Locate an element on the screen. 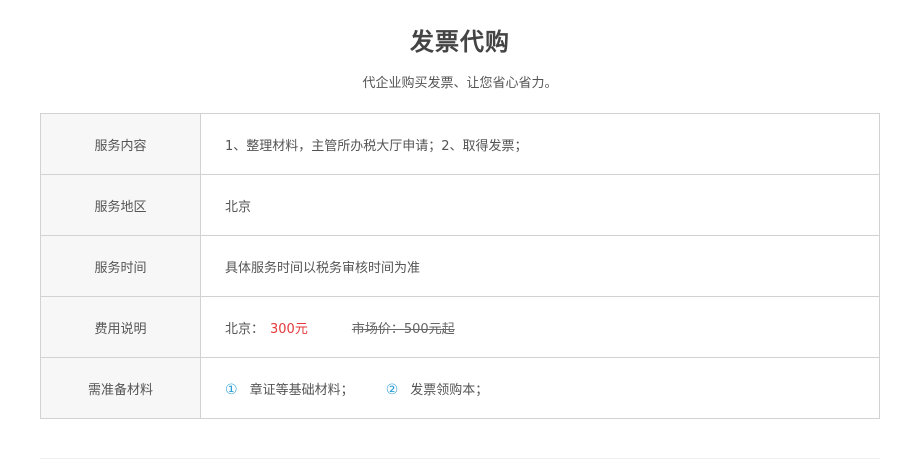  row-value-content: 1、整理材料，主管所办税大厅申请；2、取得发票； is located at coordinates (540, 144).